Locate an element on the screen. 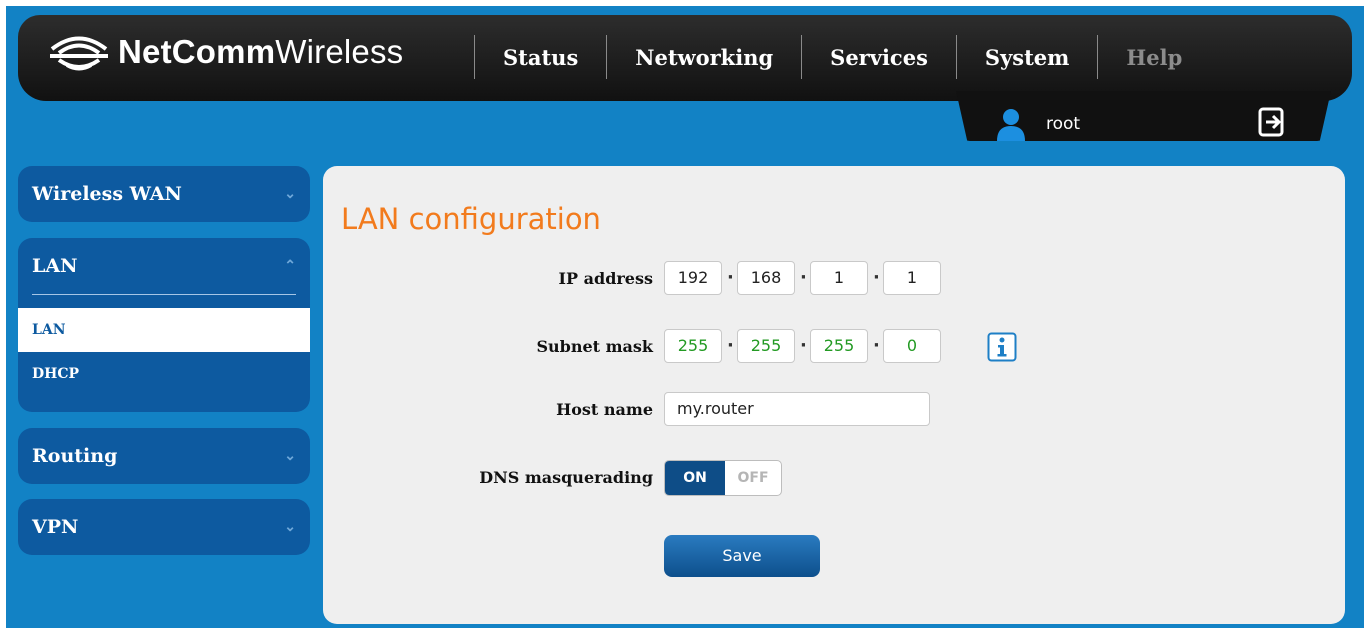  host-name-input: my.router is located at coordinates (797, 409).